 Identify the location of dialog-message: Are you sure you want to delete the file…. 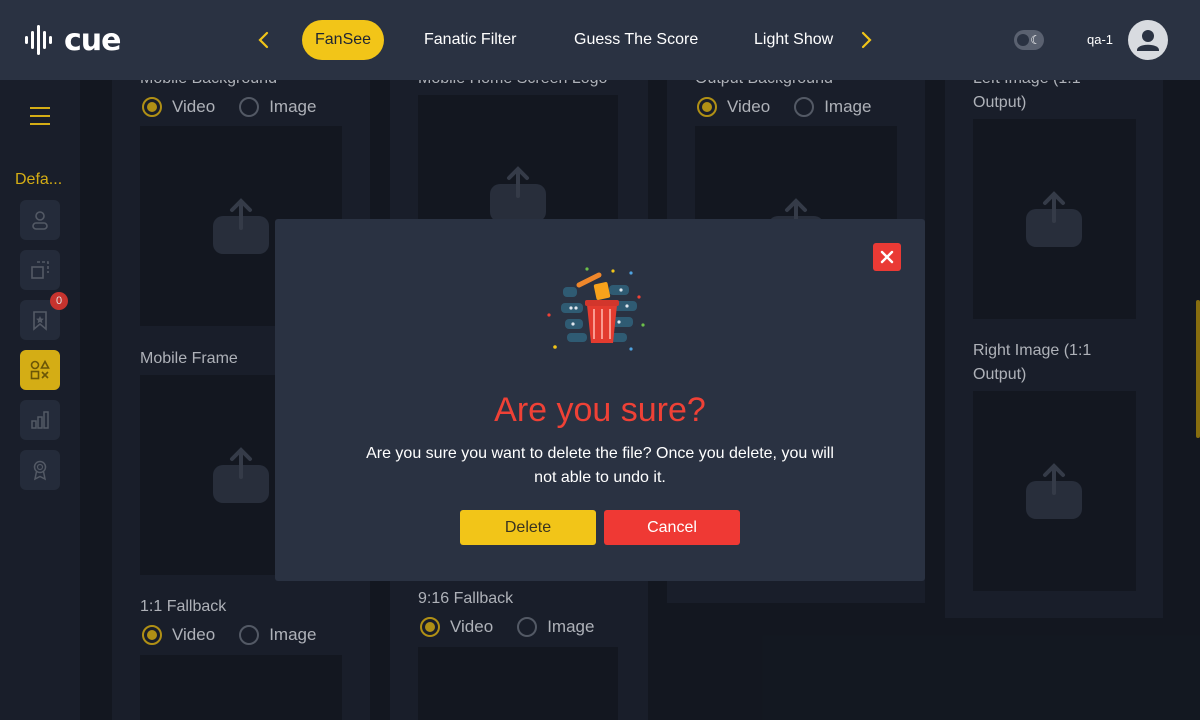
(600, 465).